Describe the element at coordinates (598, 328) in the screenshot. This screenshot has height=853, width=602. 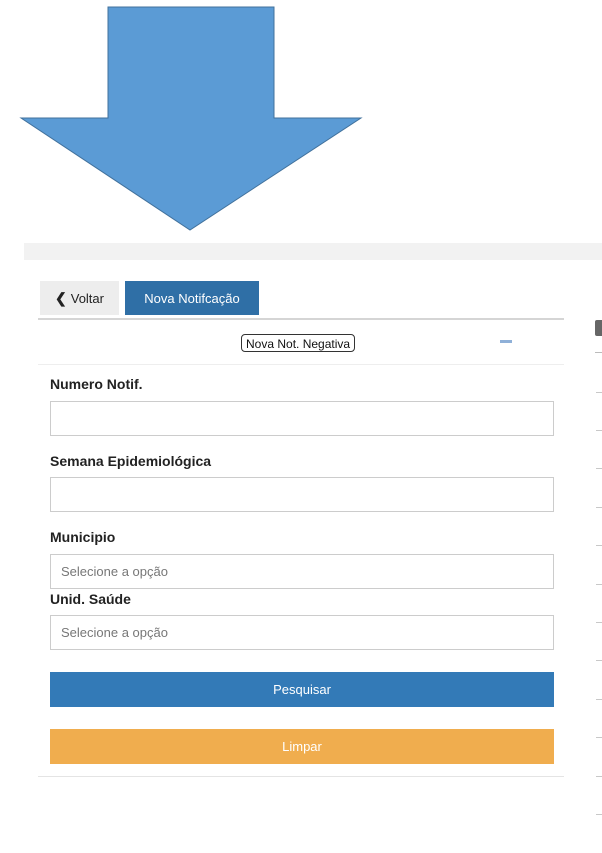
I see `side-panel-tab` at that location.